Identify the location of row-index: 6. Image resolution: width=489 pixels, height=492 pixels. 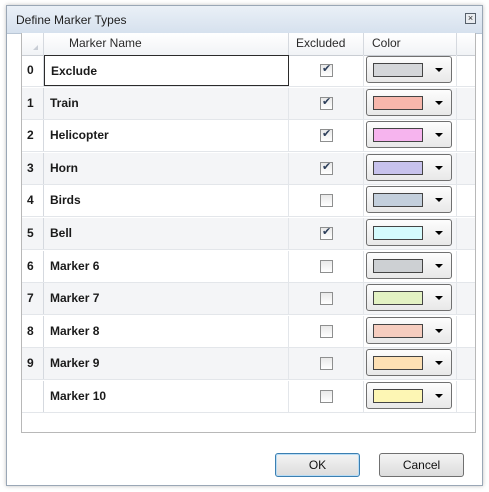
(33, 266).